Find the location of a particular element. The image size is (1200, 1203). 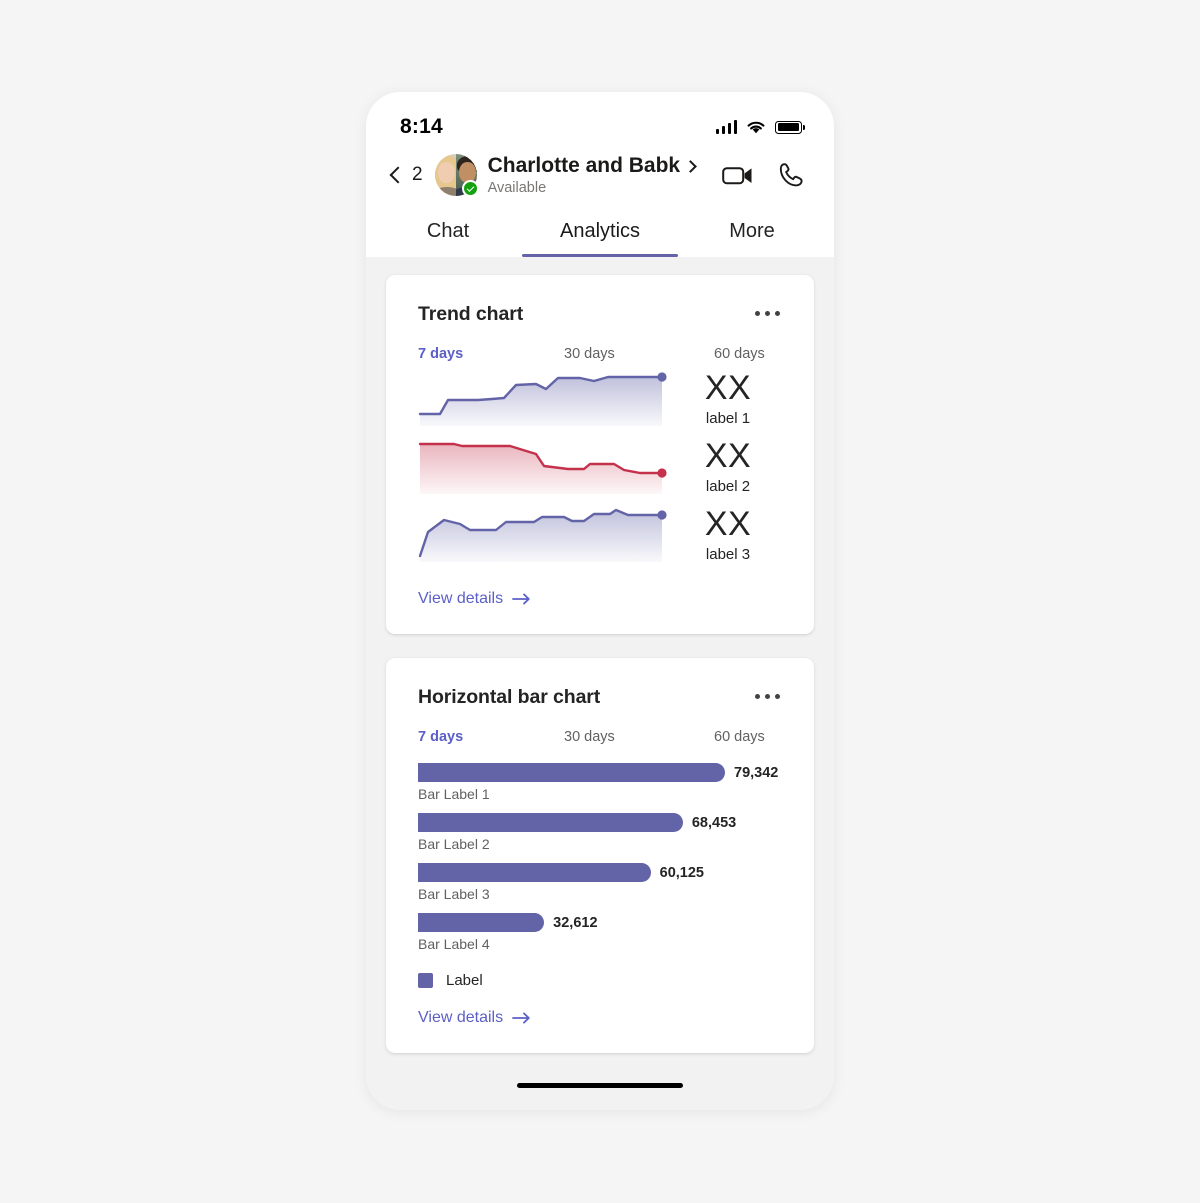

chat-title: Charlotte and Babk is located at coordinates (584, 165).